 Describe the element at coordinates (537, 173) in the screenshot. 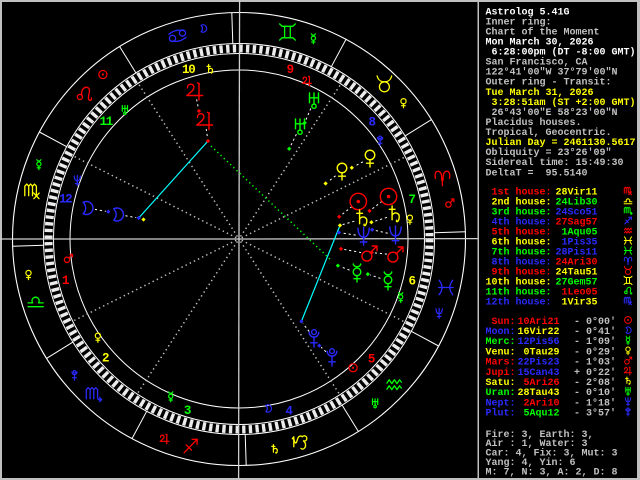

I see `svg-text: DeltaT = 95.5140` at that location.